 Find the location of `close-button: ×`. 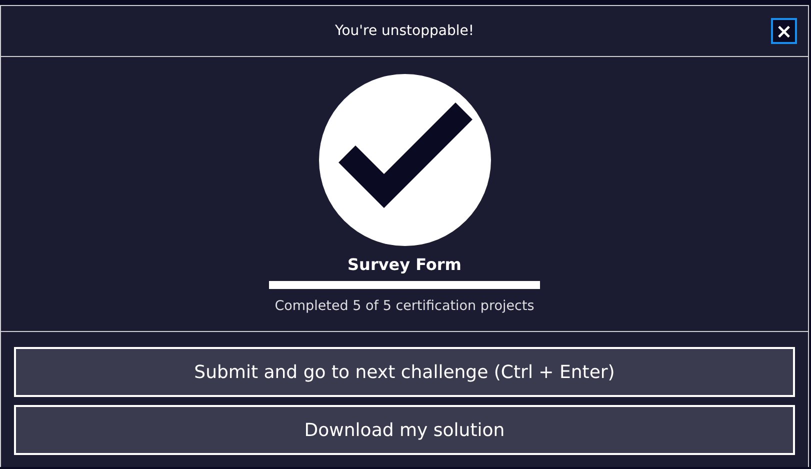

close-button: × is located at coordinates (784, 31).